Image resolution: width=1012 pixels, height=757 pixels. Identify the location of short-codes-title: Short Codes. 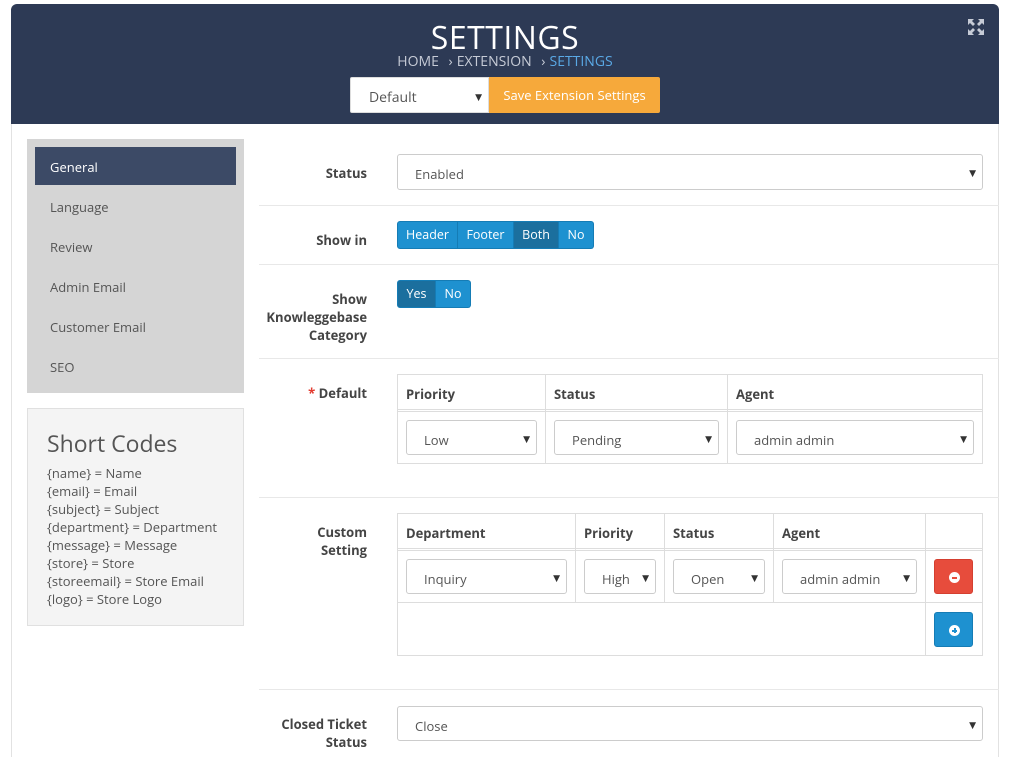
(112, 443).